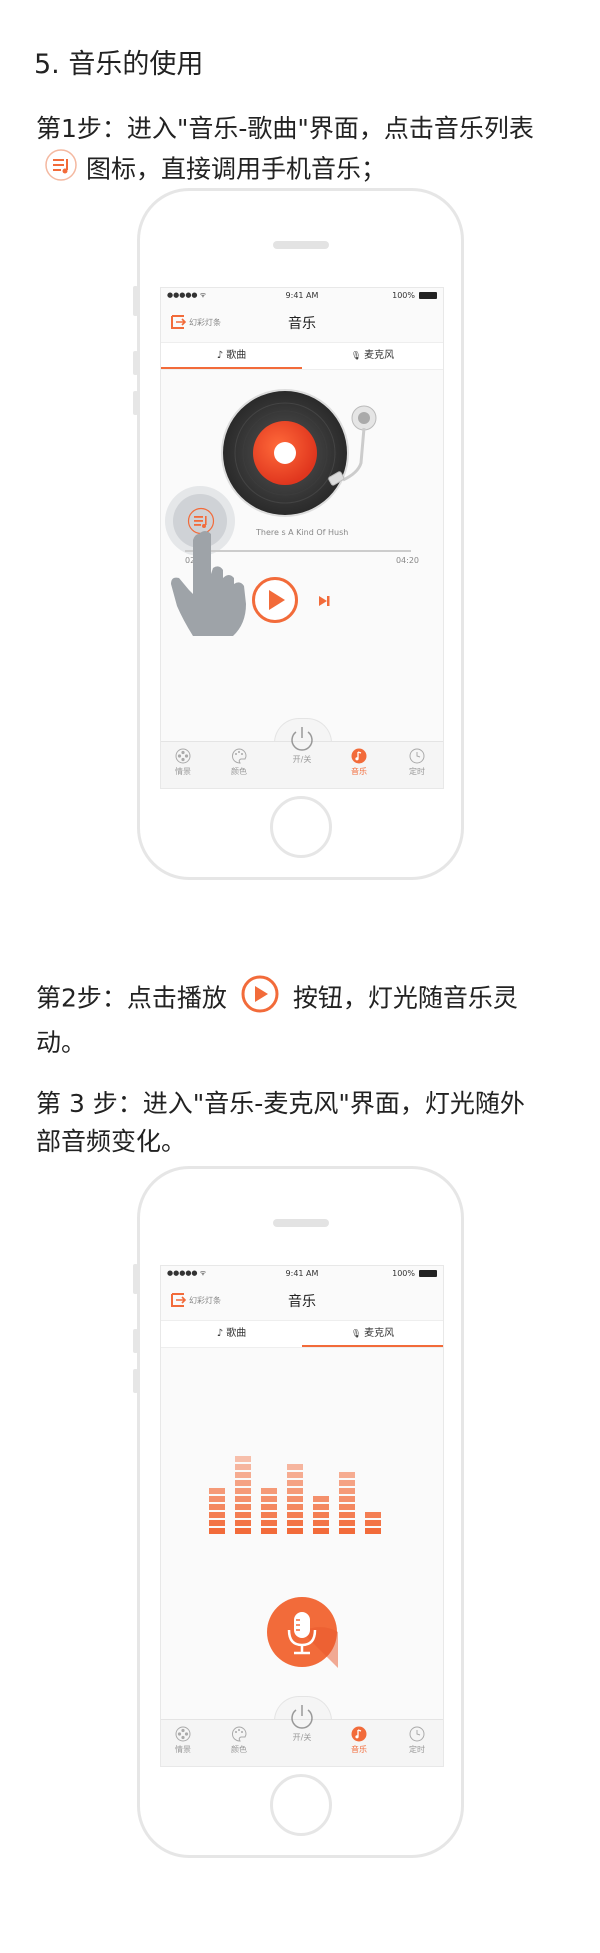 The image size is (600, 1953). What do you see at coordinates (405, 998) in the screenshot?
I see `step2-text-b: 按钮，灯光随音乐灵` at bounding box center [405, 998].